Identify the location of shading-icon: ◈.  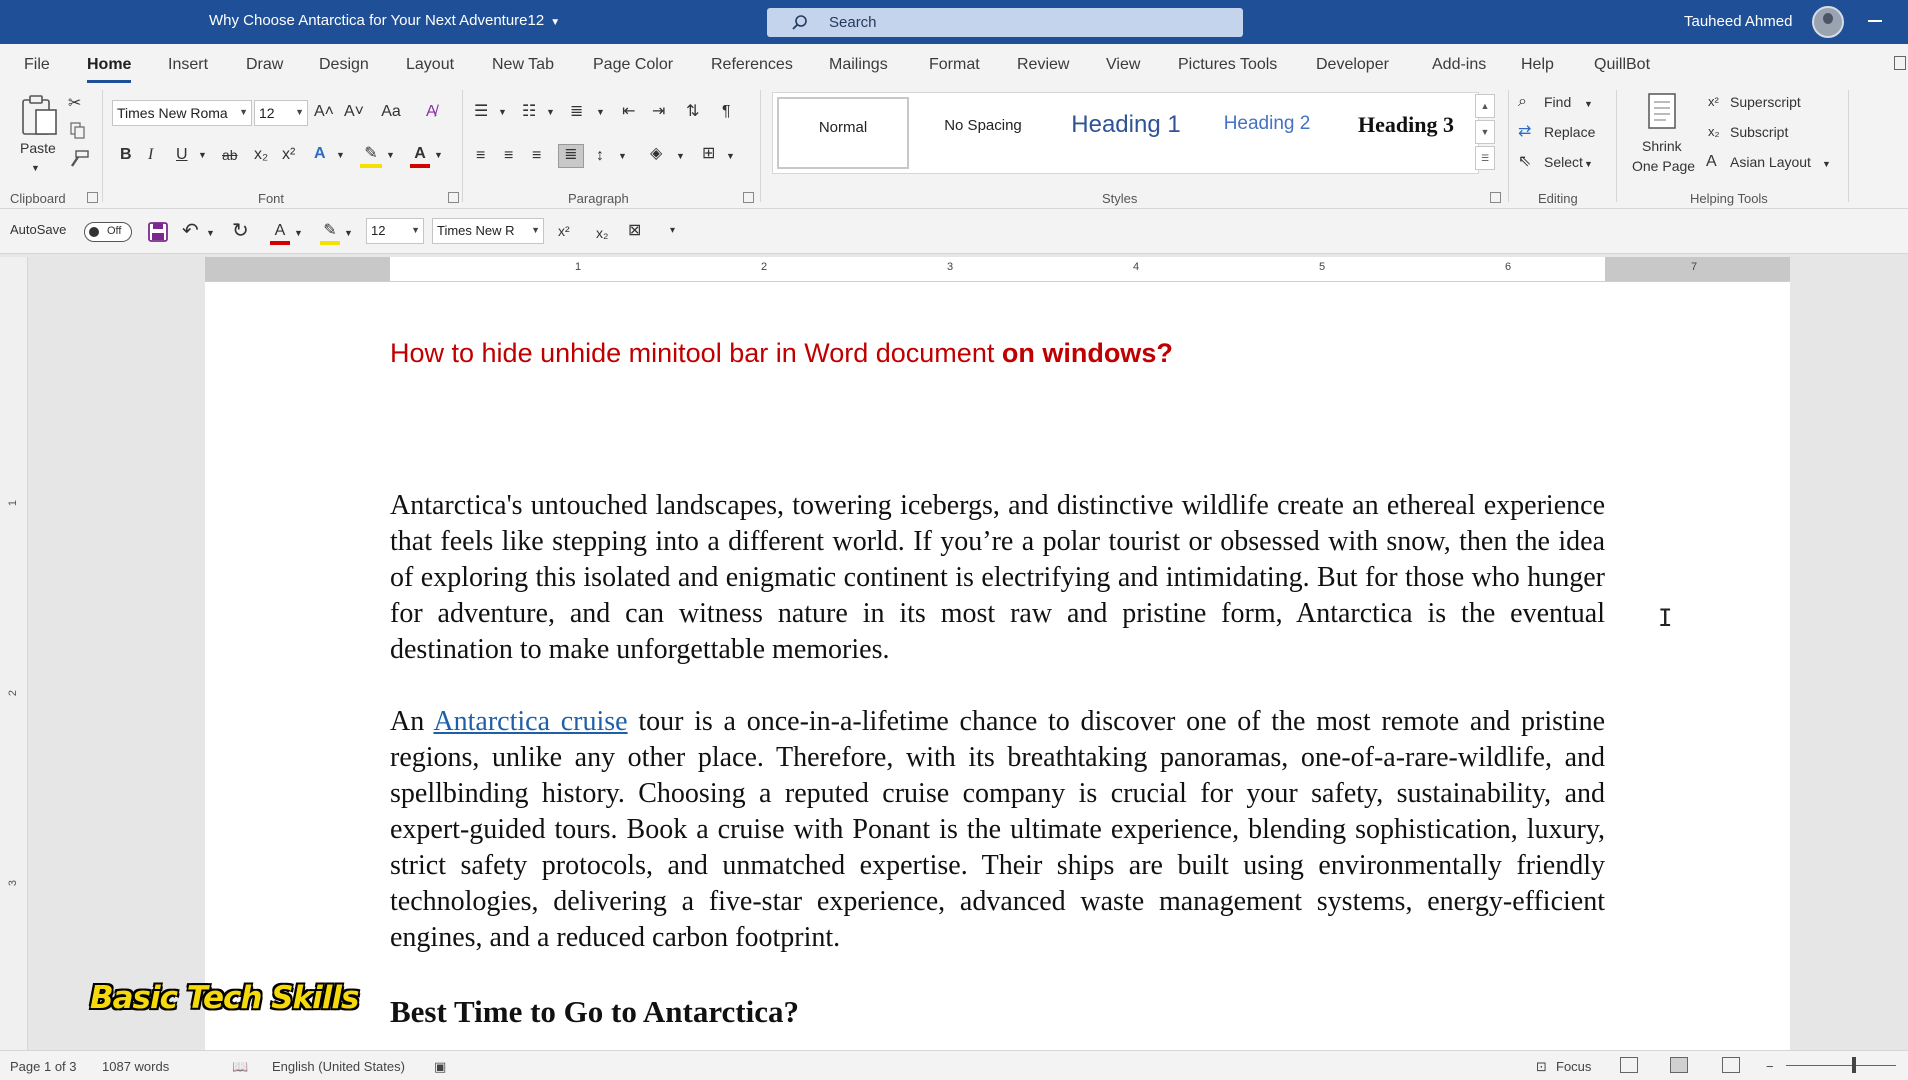
(656, 154).